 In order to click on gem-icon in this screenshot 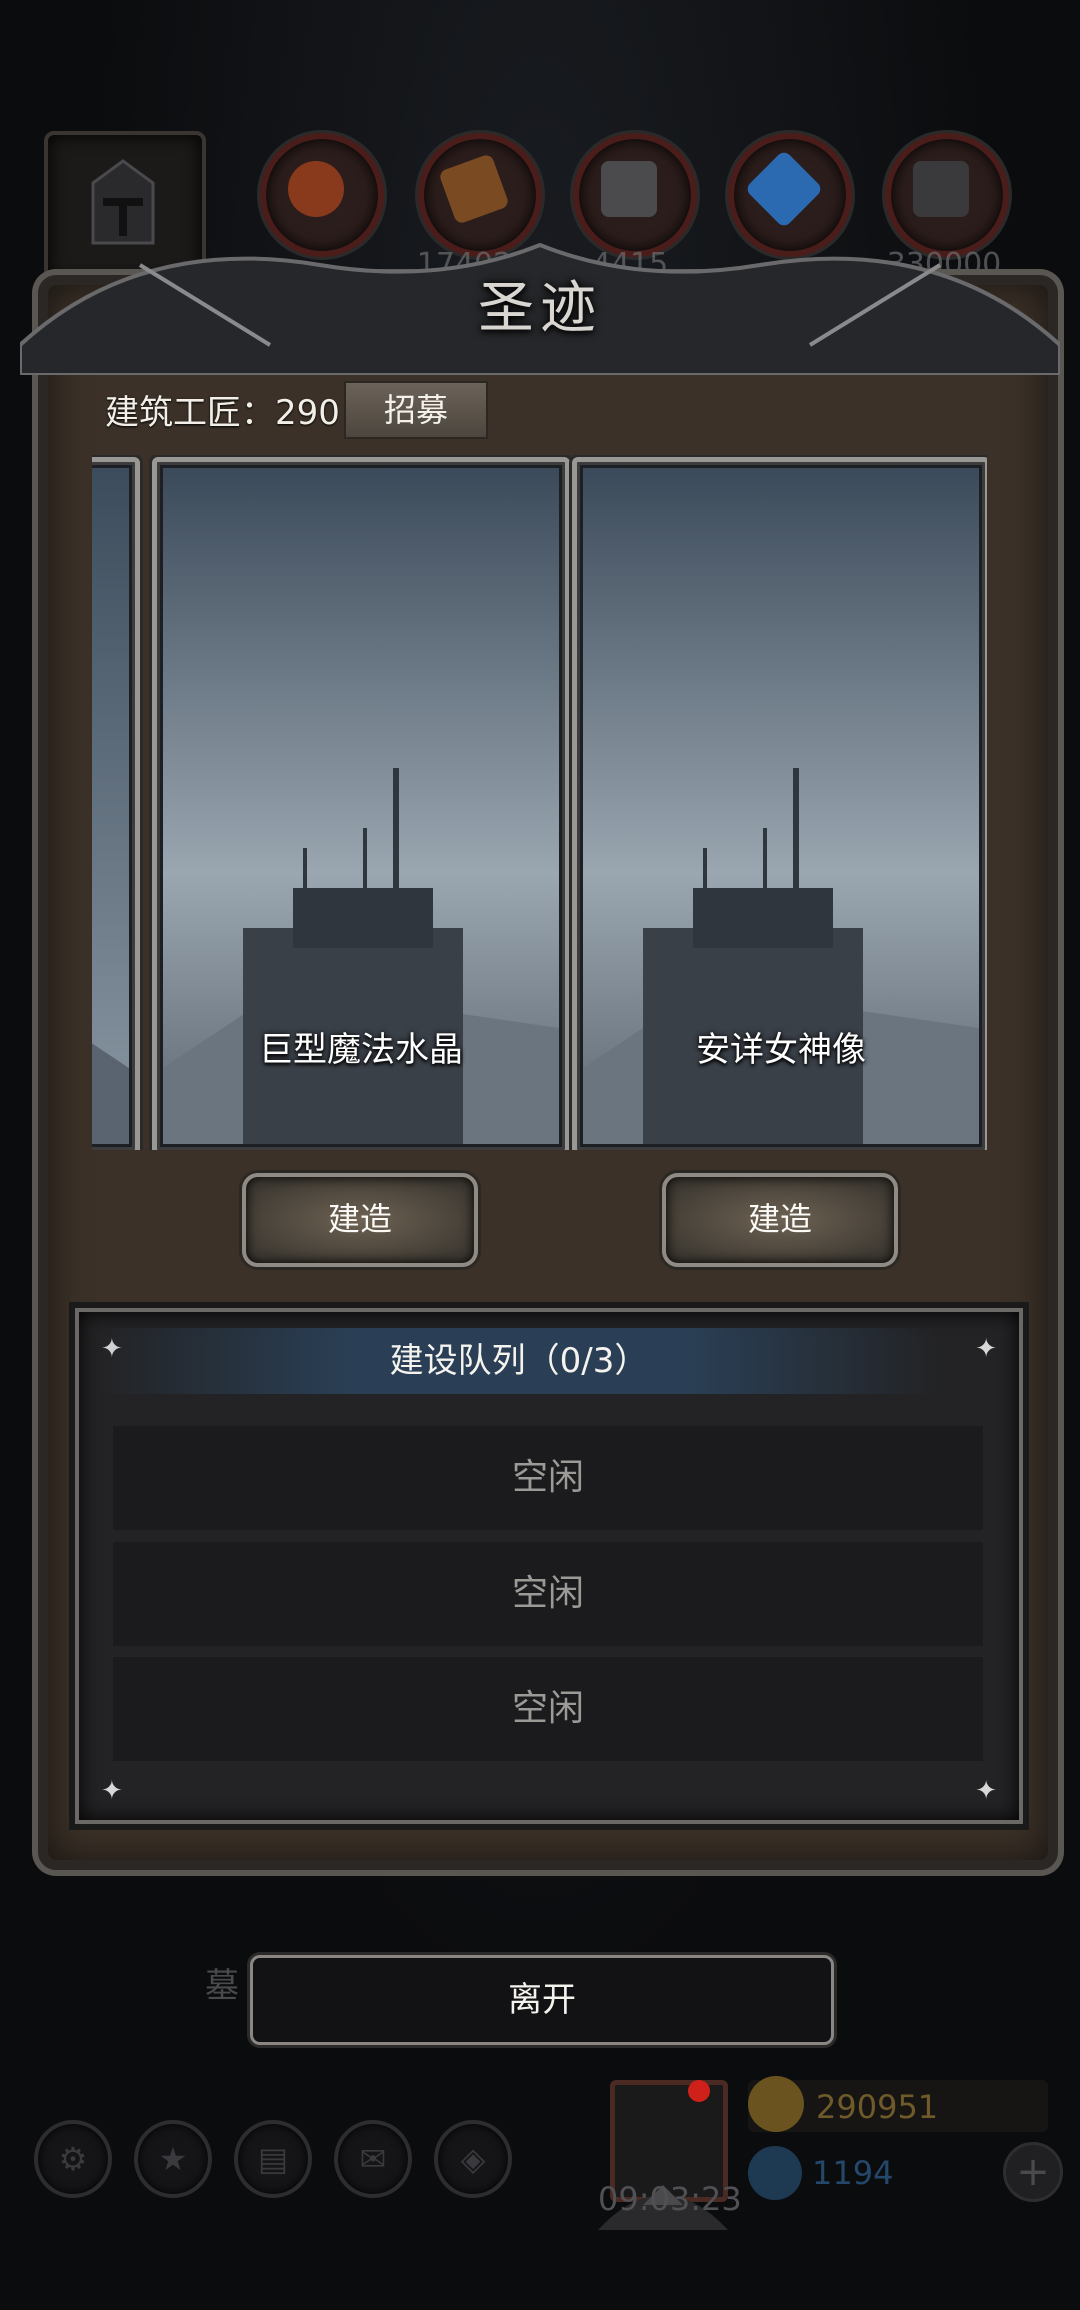, I will do `click(775, 2173)`.